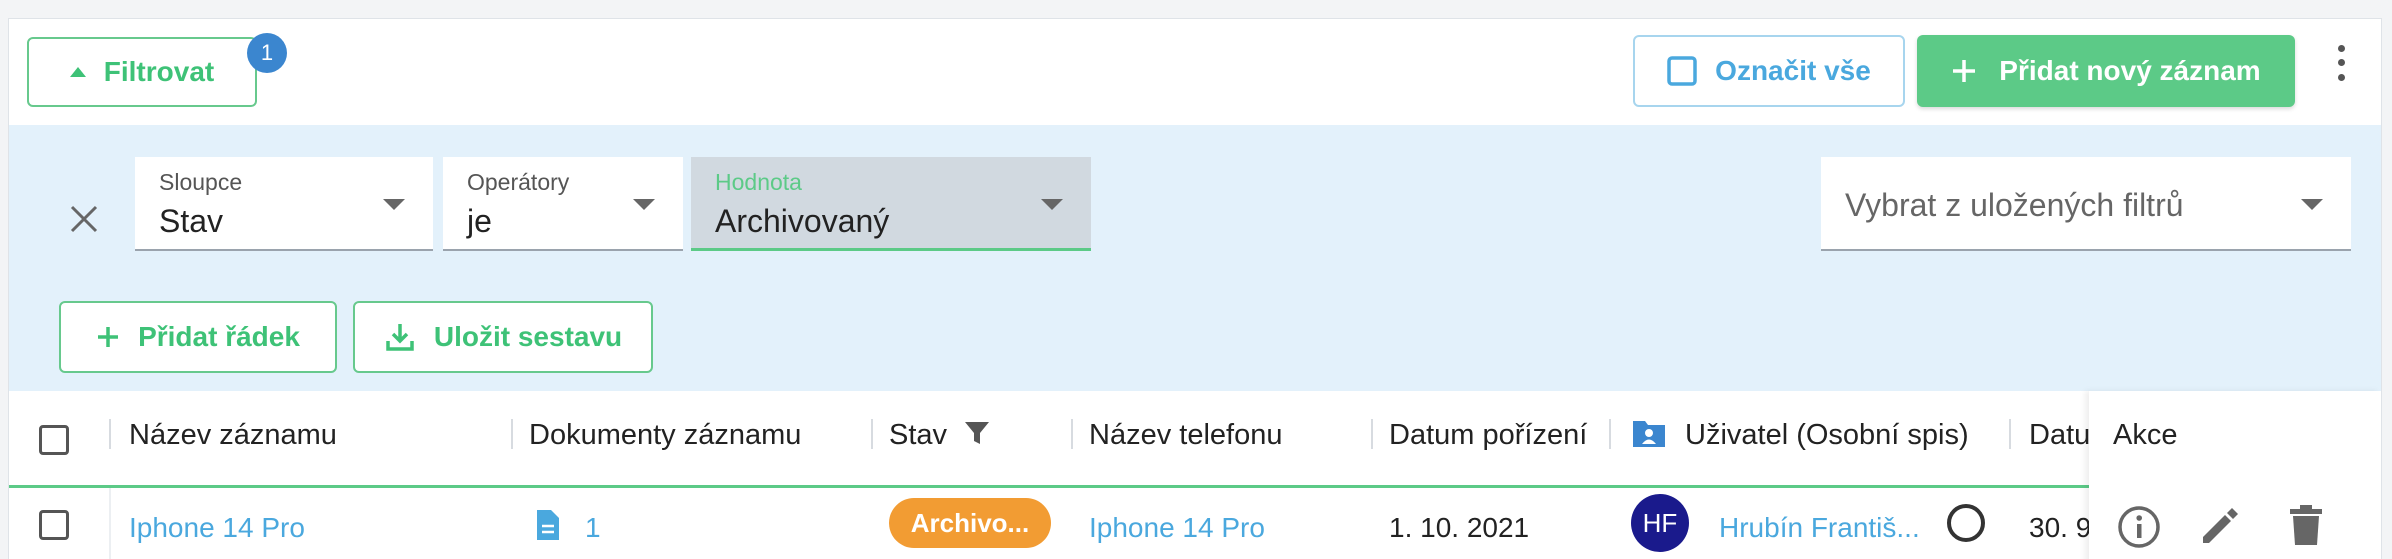  What do you see at coordinates (665, 435) in the screenshot?
I see `column-header-documents: Dokumenty záznamu` at bounding box center [665, 435].